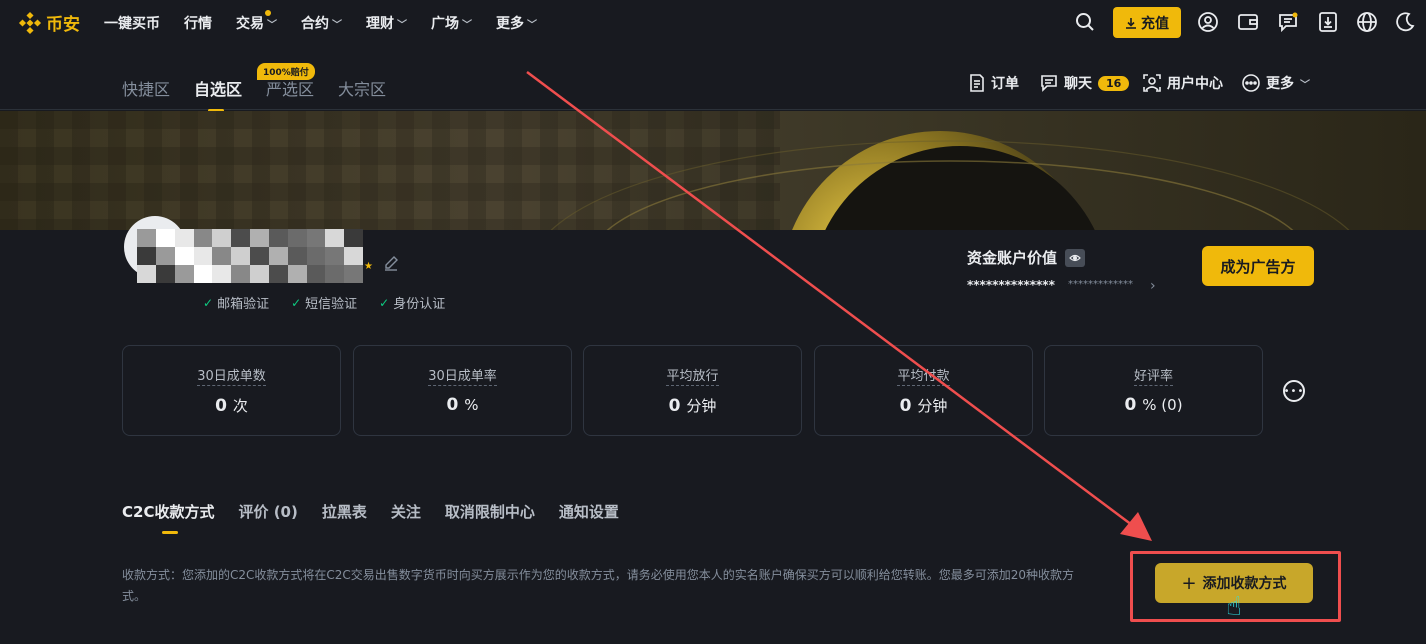 Image resolution: width=1426 pixels, height=644 pixels. Describe the element at coordinates (510, 24) in the screenshot. I see `nav-item-label: 更多` at that location.